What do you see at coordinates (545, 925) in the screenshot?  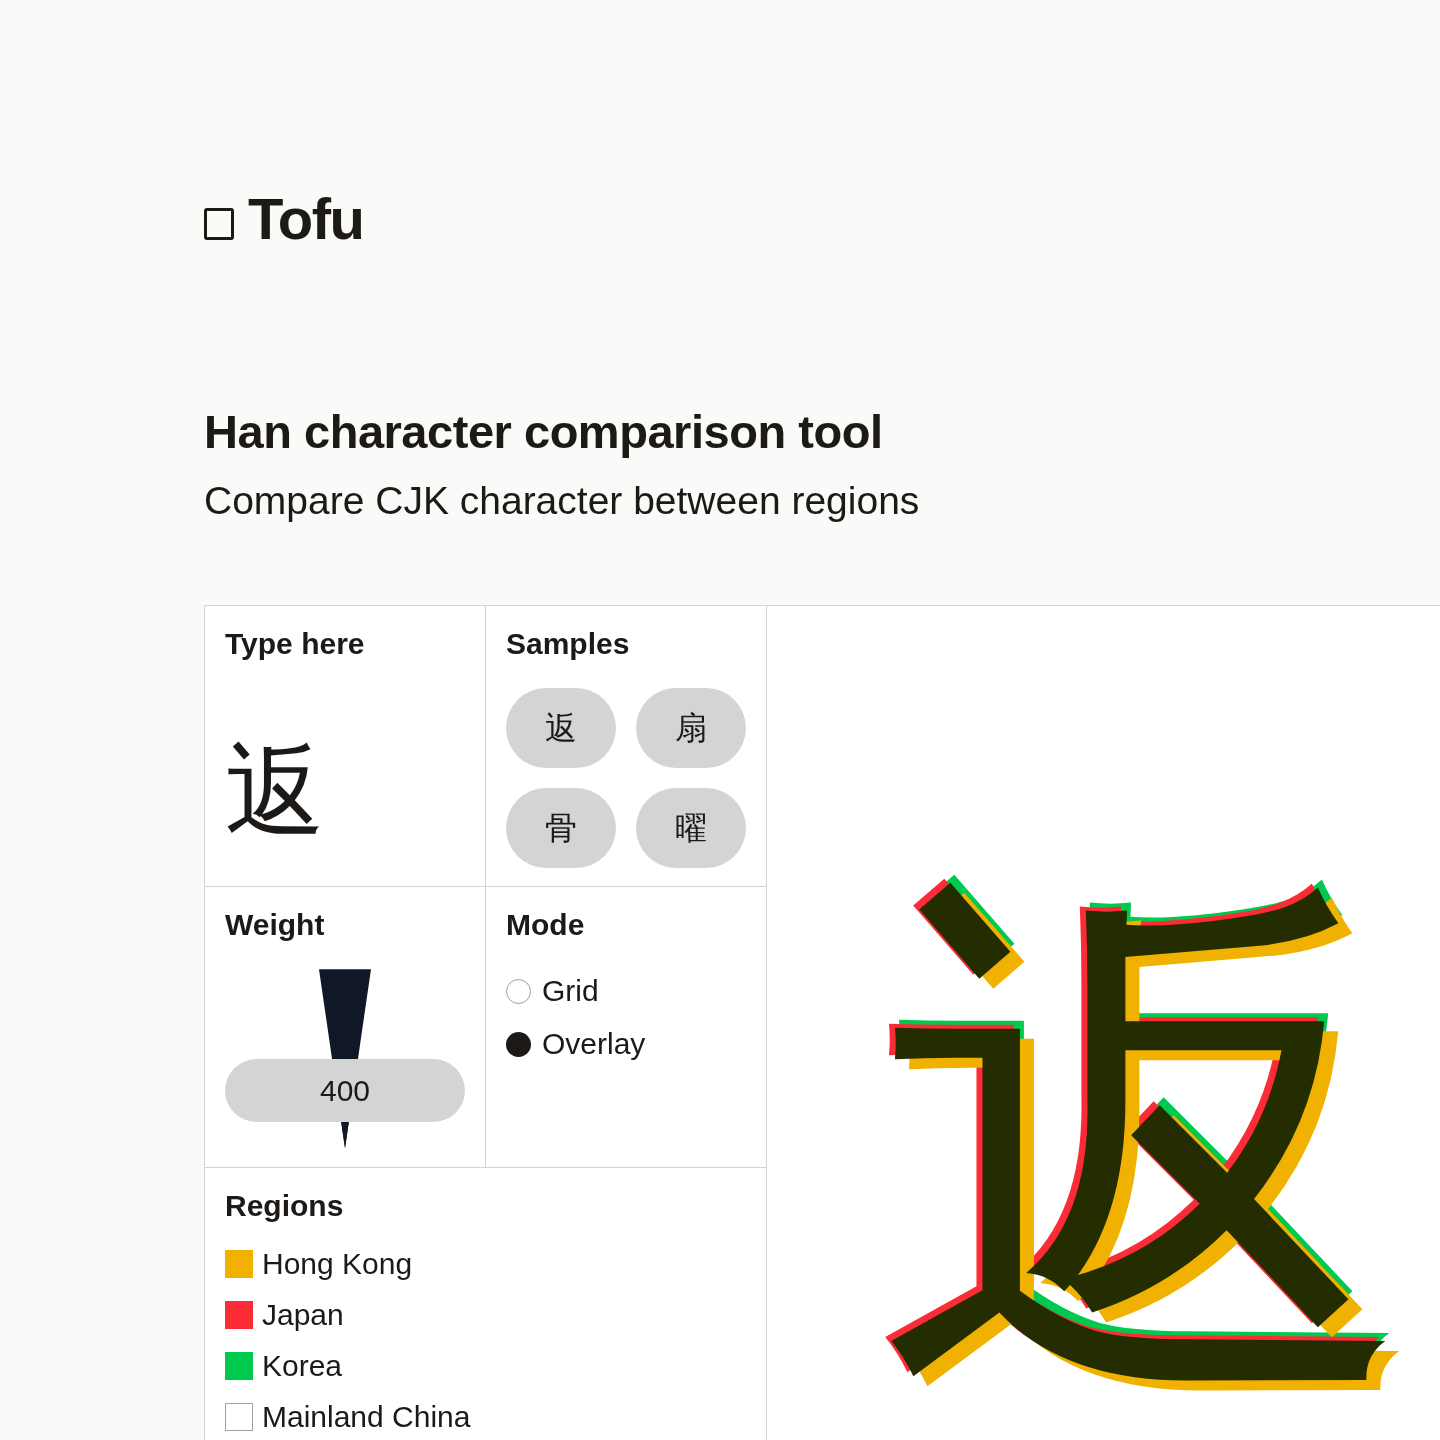 I see `section-label: Mode` at bounding box center [545, 925].